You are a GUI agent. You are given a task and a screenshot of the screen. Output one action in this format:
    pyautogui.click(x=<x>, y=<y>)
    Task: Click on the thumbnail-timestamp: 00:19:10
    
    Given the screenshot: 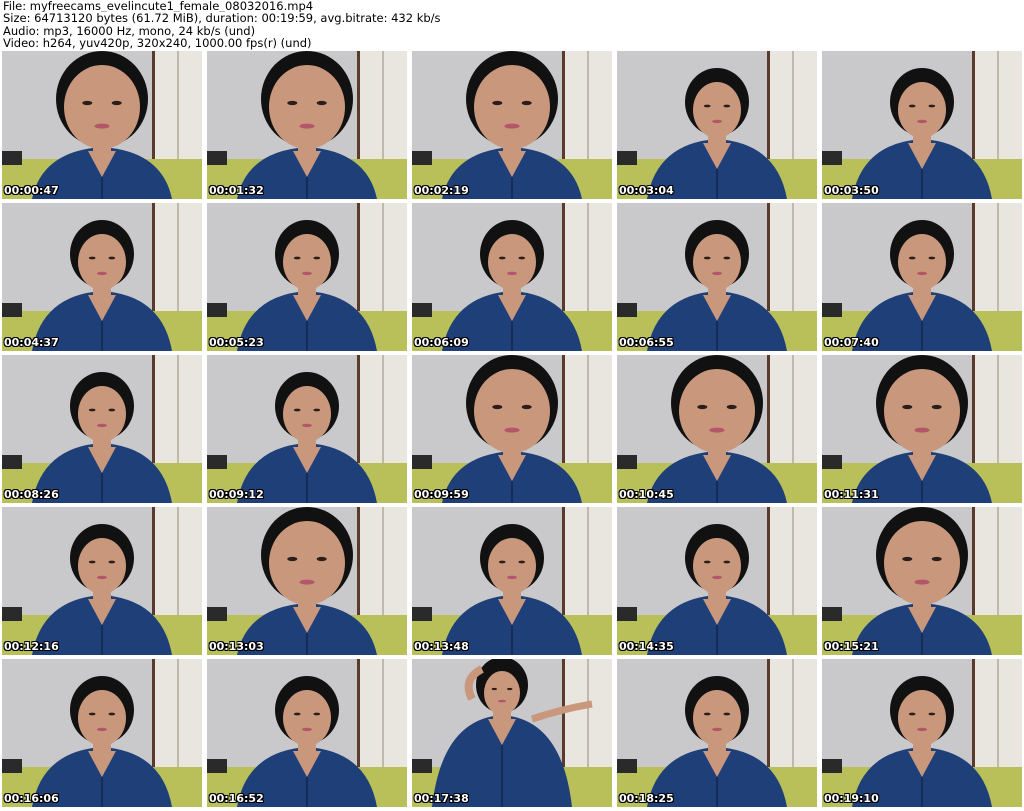 What is the action you would take?
    pyautogui.click(x=851, y=798)
    